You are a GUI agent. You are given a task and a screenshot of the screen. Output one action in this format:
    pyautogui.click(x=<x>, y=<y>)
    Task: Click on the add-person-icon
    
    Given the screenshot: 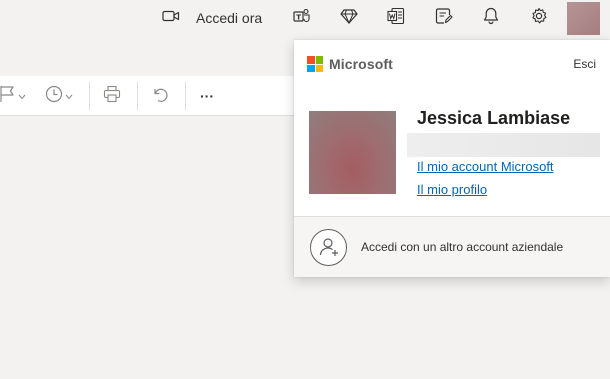 What is the action you would take?
    pyautogui.click(x=328, y=247)
    